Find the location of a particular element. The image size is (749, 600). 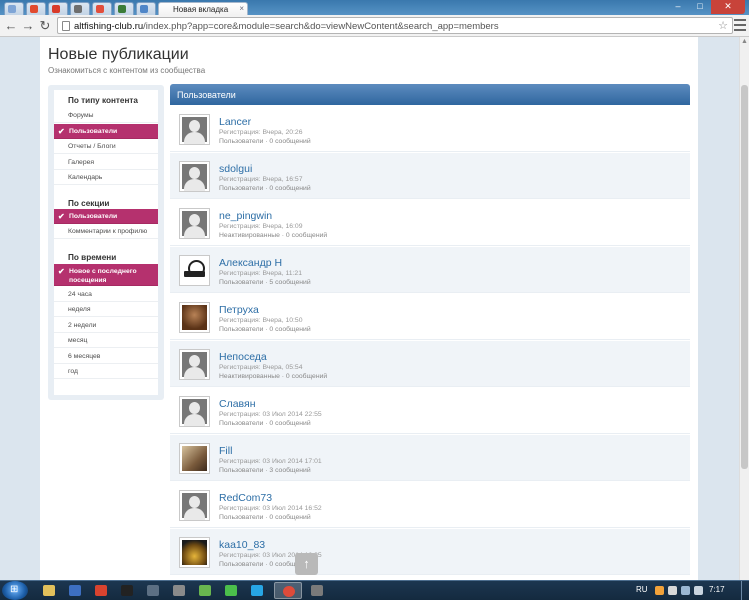

scroll-up-arrow-icon: ▲ is located at coordinates (744, 41).